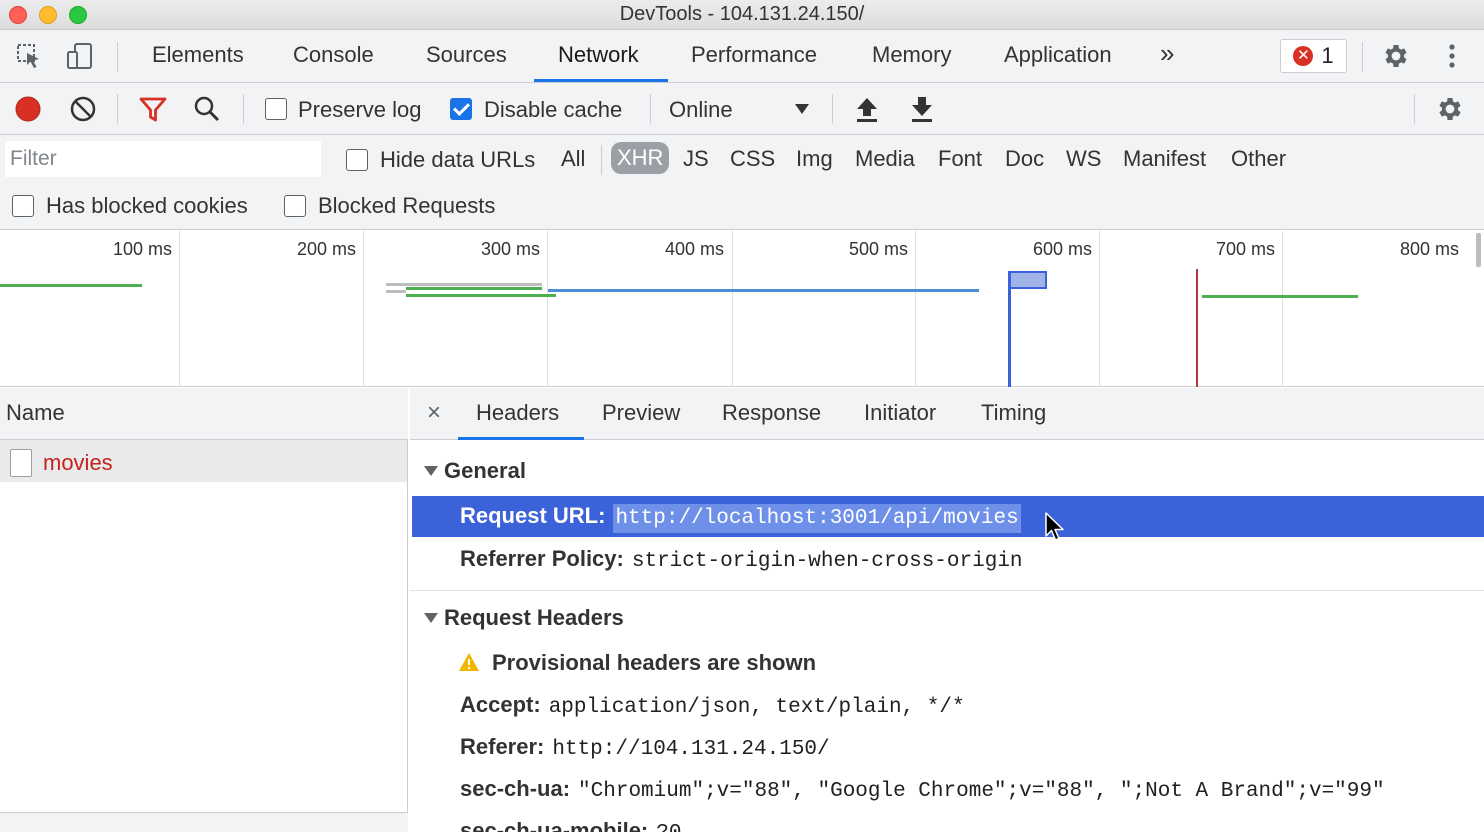  Describe the element at coordinates (640, 158) in the screenshot. I see `filter-type-xhr: XHR` at that location.